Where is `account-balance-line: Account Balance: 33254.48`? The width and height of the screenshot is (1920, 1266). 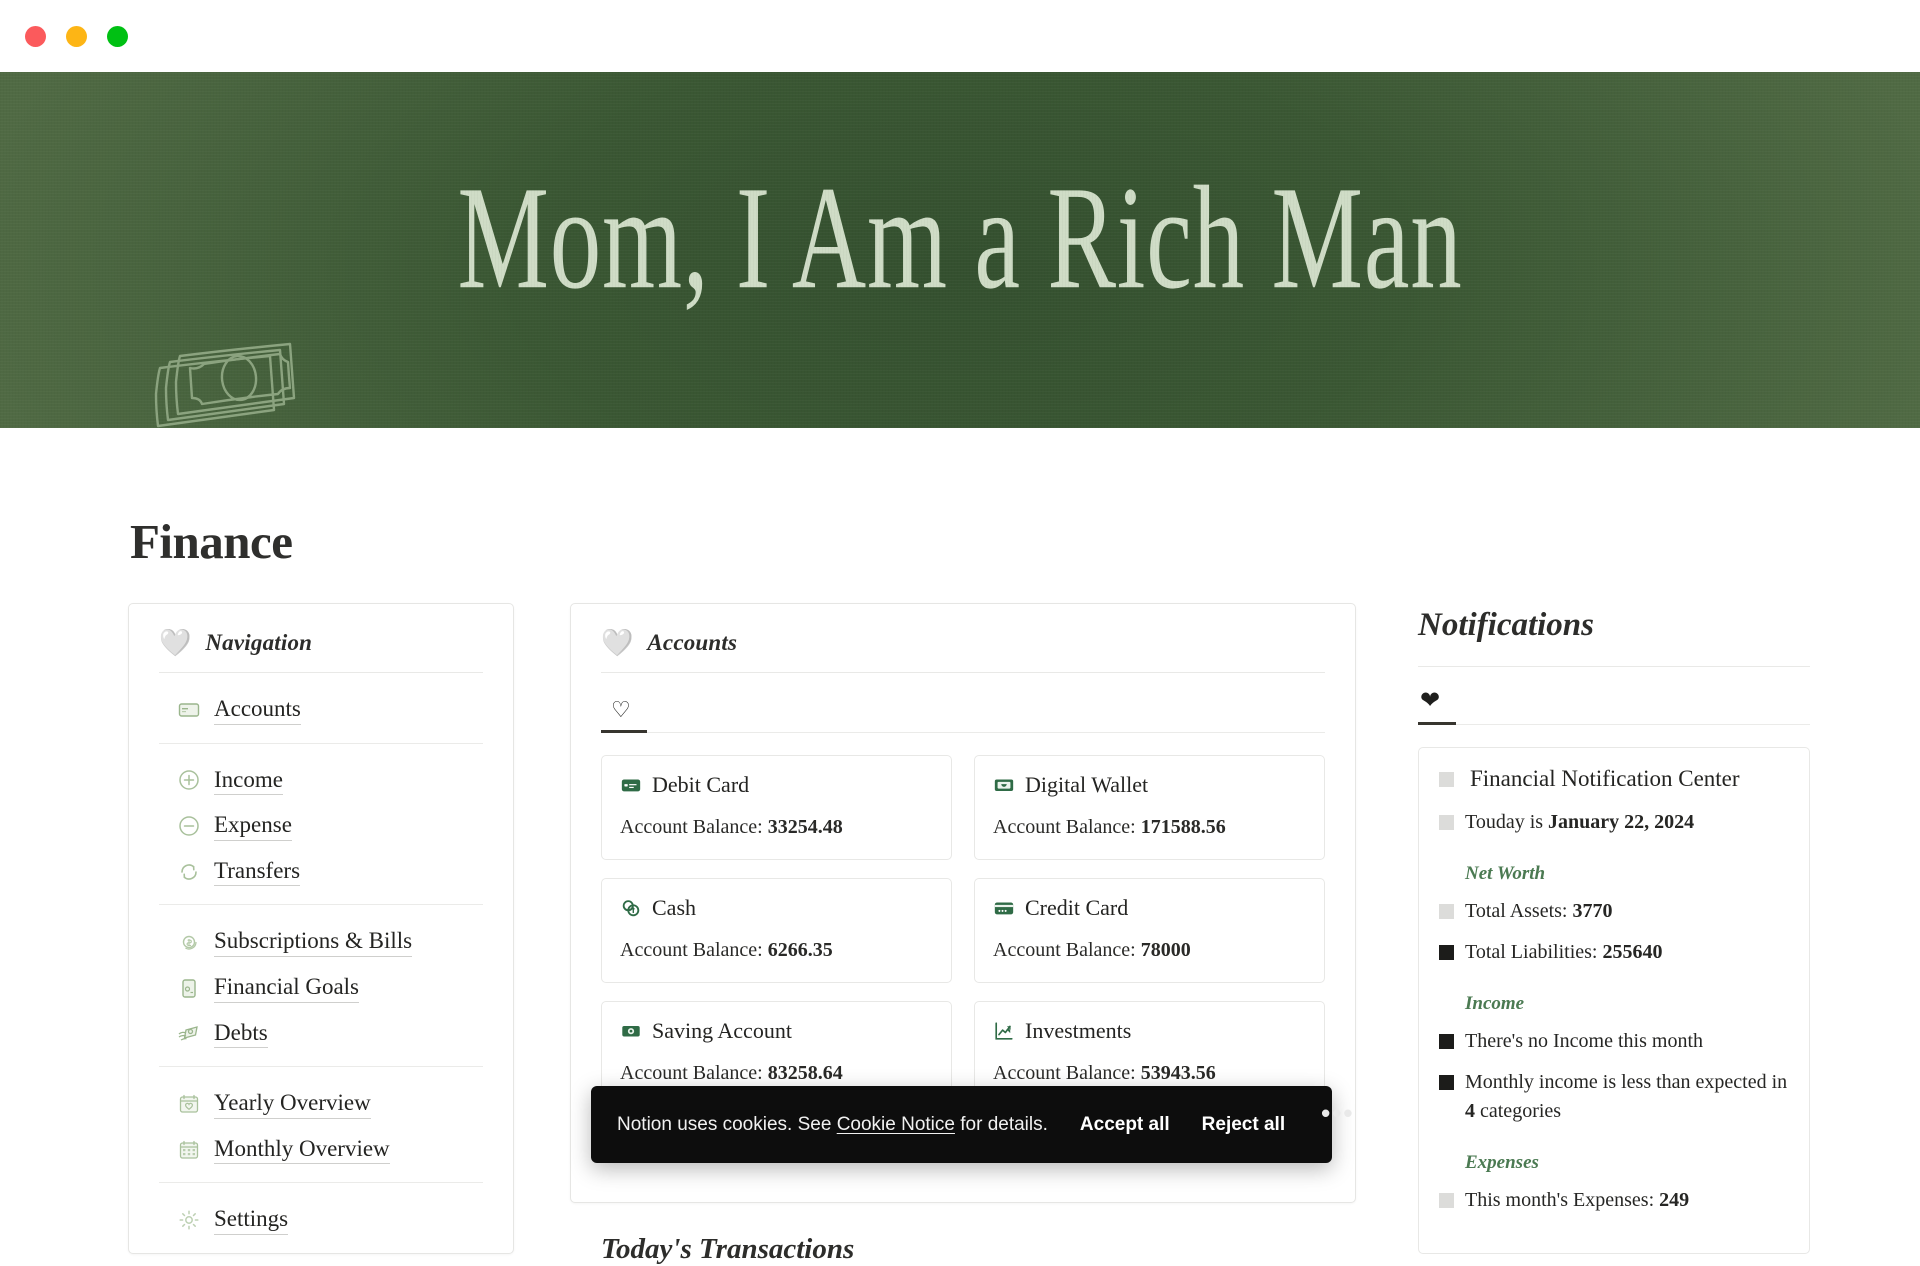 account-balance-line: Account Balance: 33254.48 is located at coordinates (776, 827).